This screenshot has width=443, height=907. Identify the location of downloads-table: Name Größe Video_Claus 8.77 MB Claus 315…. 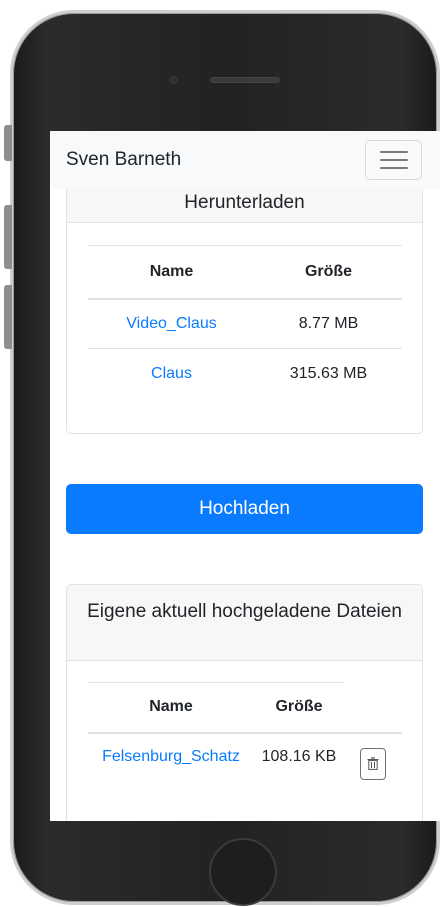
(245, 322).